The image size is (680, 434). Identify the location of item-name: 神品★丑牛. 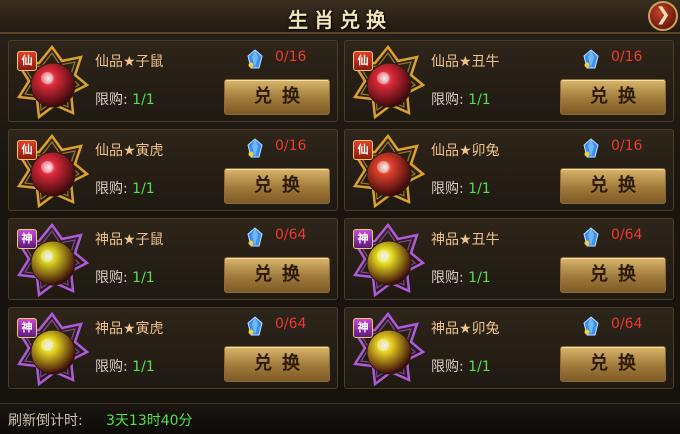
(465, 240).